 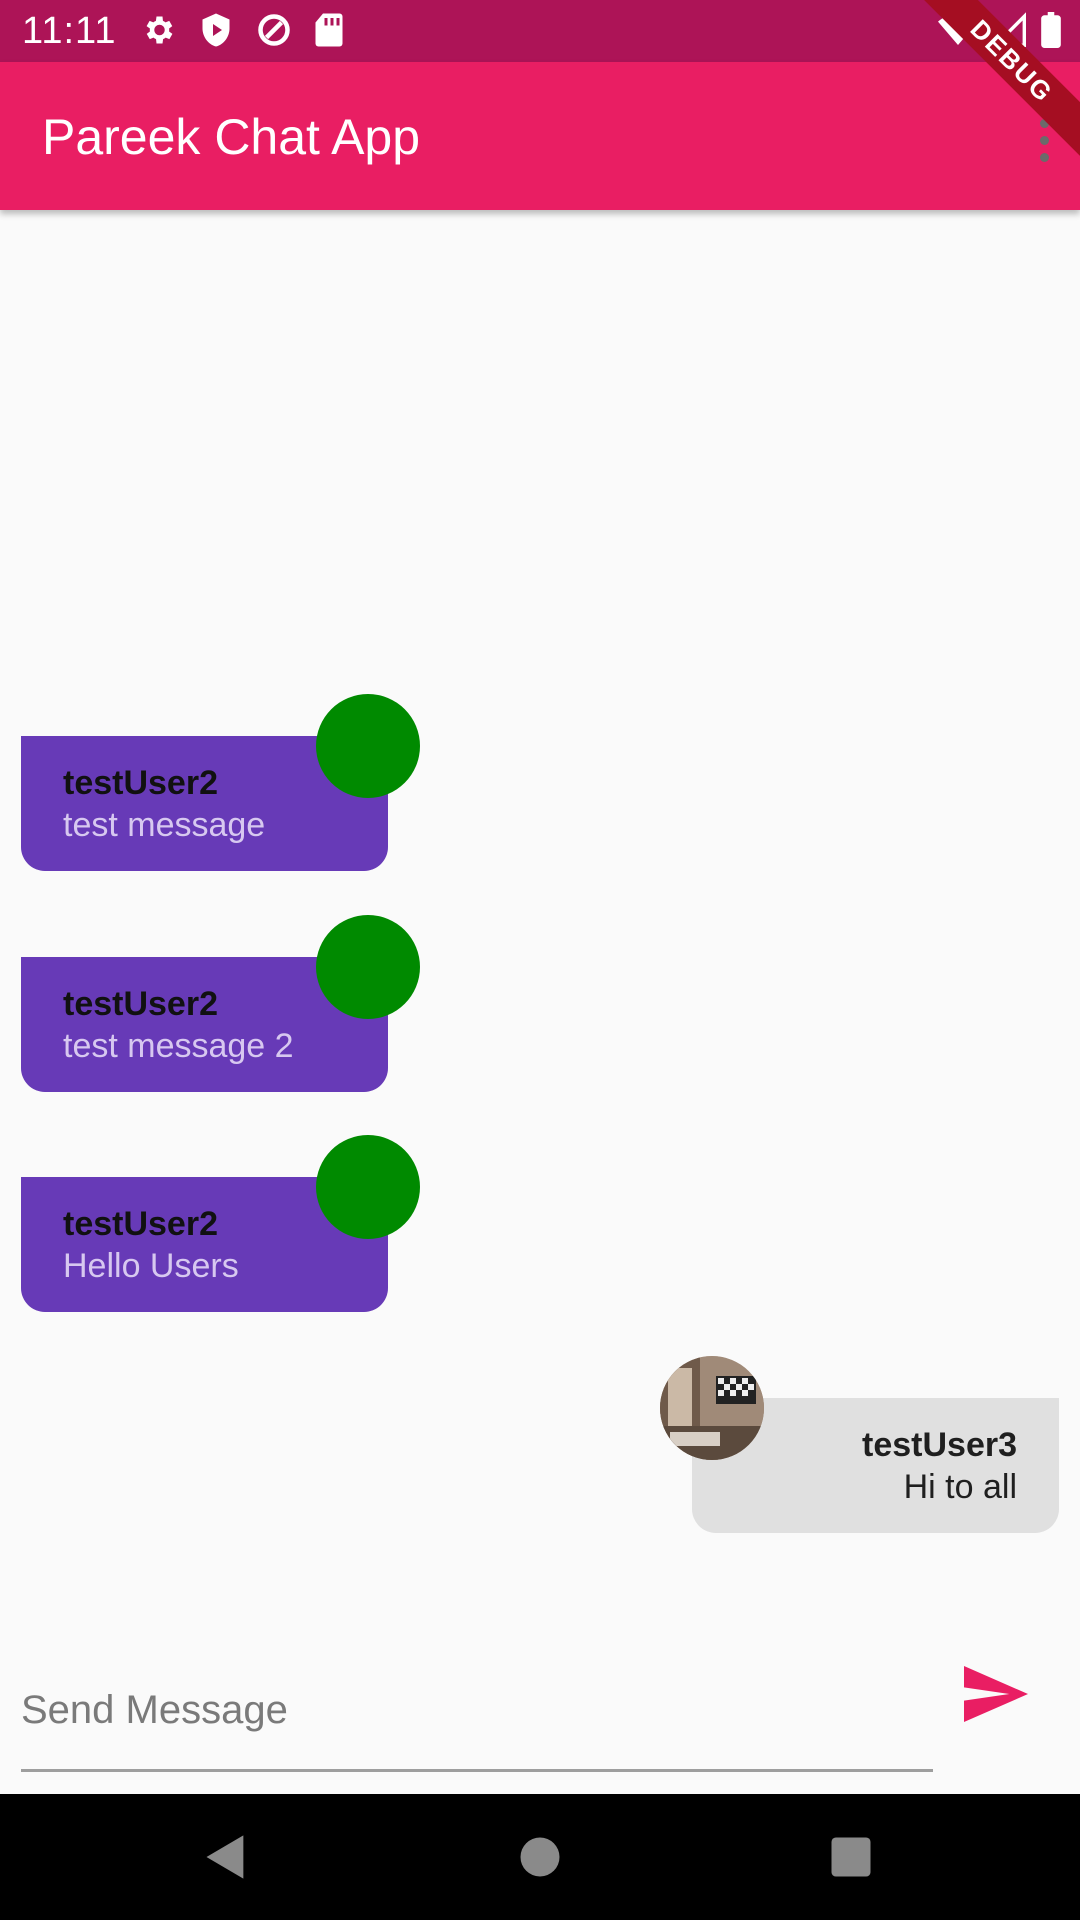 What do you see at coordinates (69, 31) in the screenshot?
I see `status-time: 11:11` at bounding box center [69, 31].